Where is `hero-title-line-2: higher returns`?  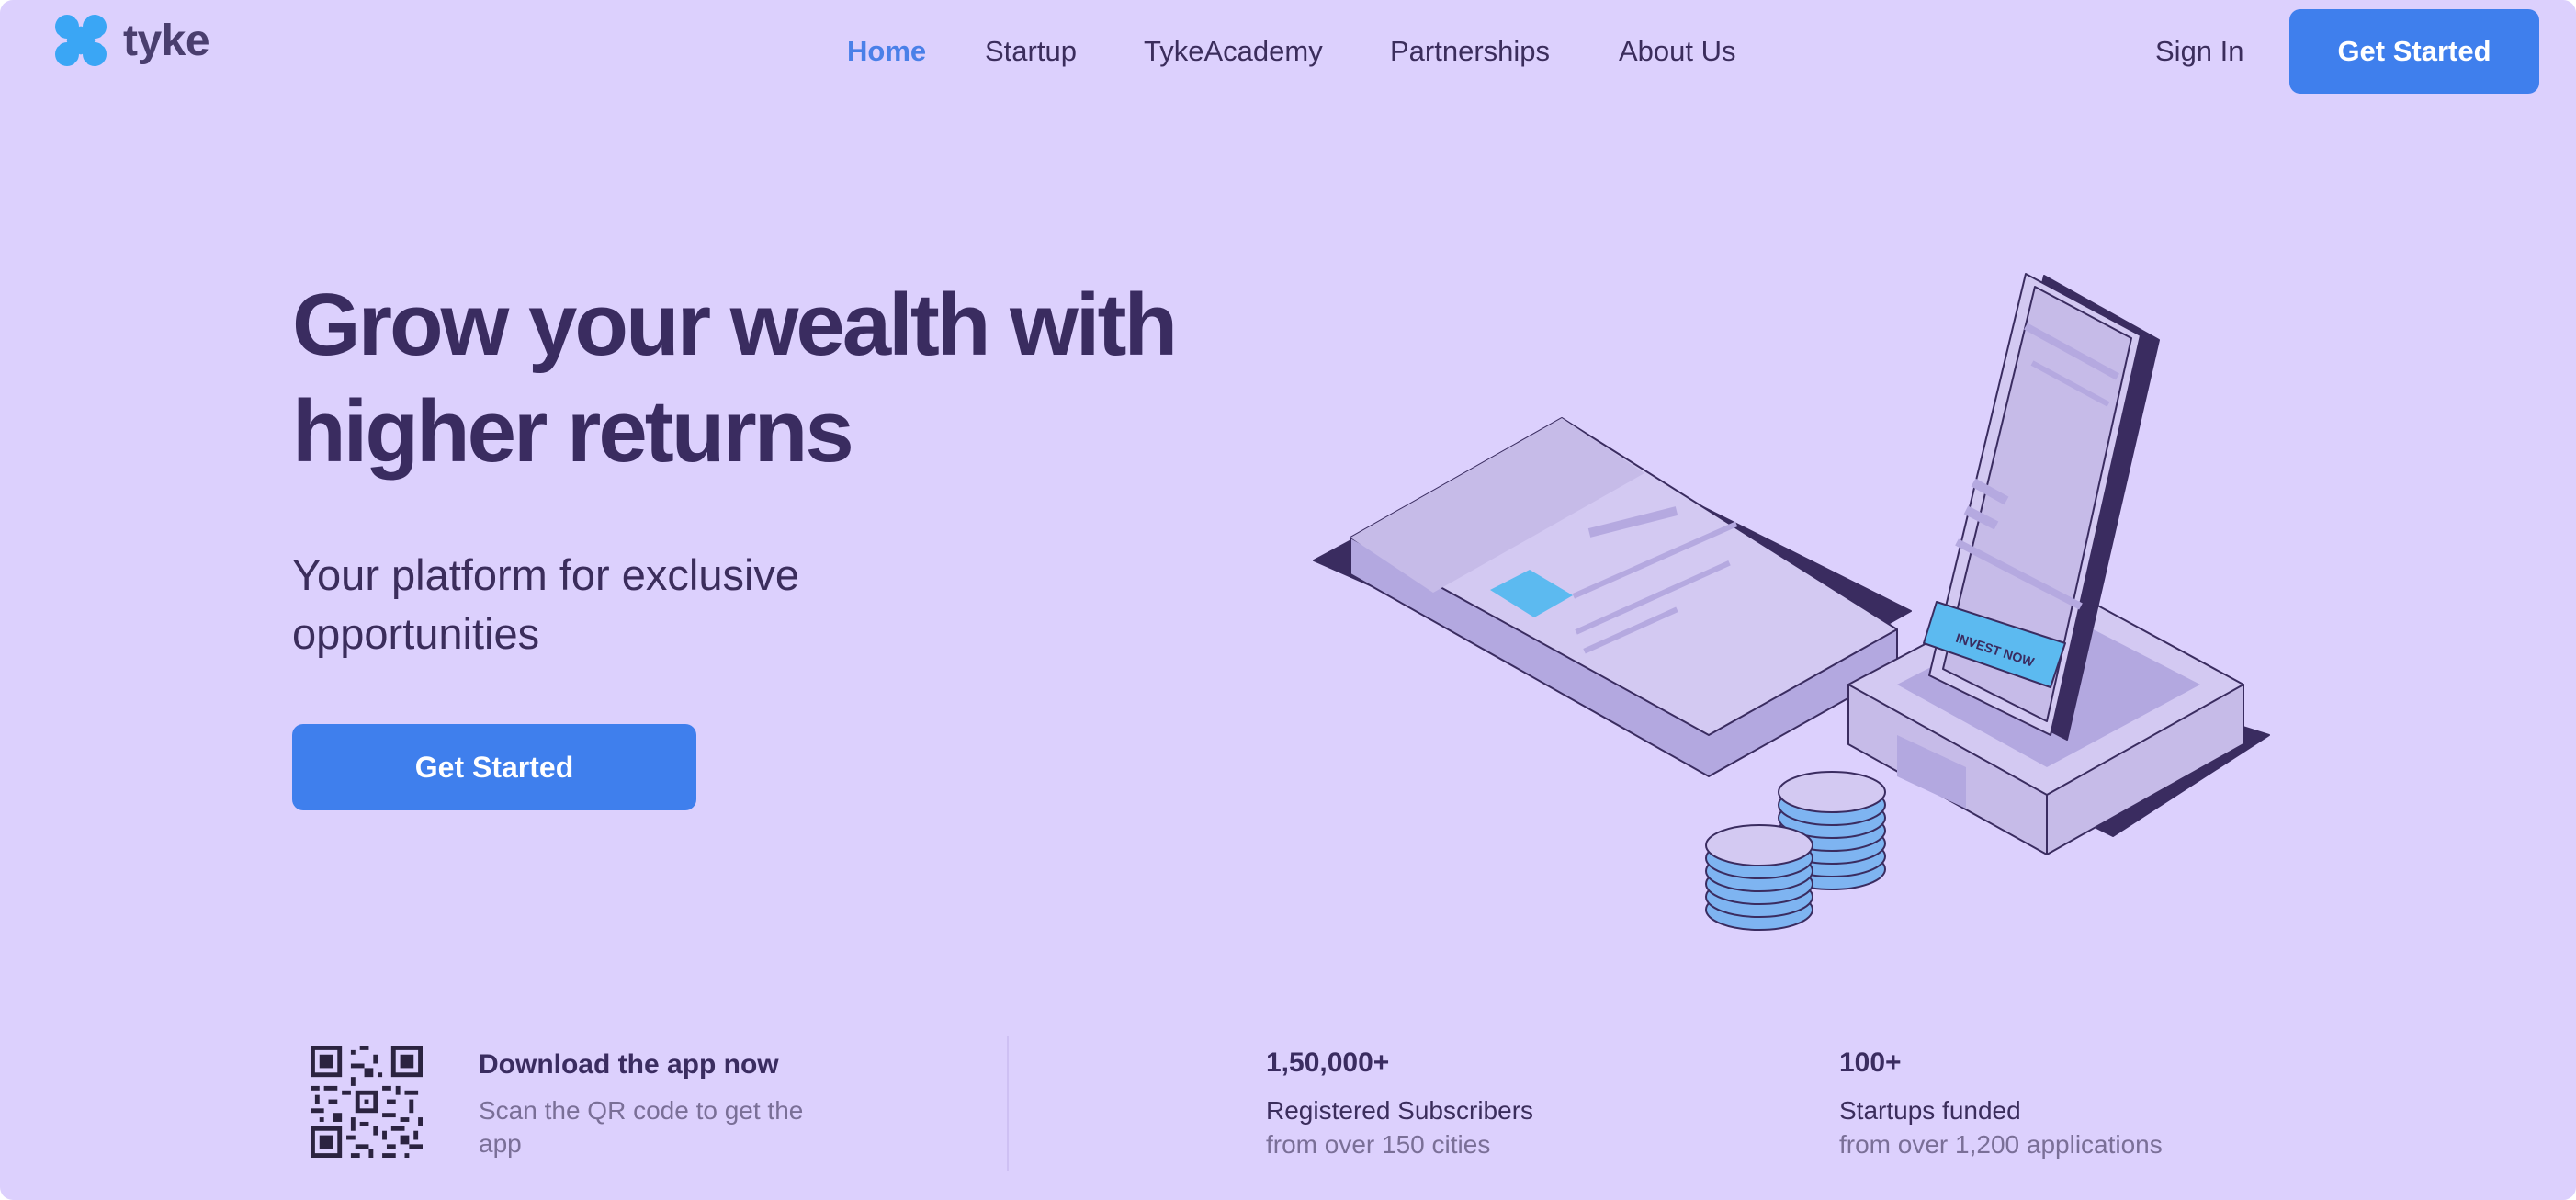
hero-title-line-2: higher returns is located at coordinates (573, 431).